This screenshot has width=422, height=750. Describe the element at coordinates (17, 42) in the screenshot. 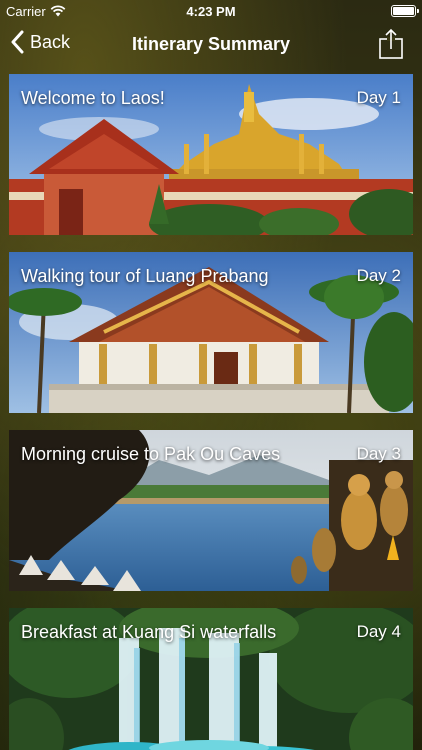

I see `chevron-left-icon` at that location.